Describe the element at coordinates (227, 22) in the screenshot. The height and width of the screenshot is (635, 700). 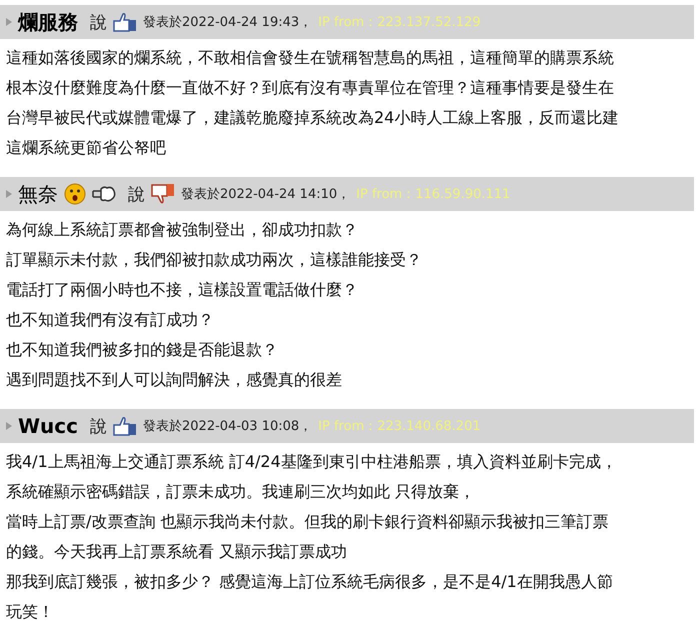
I see `post-date: 發表於2022-04-24 19:43，` at that location.